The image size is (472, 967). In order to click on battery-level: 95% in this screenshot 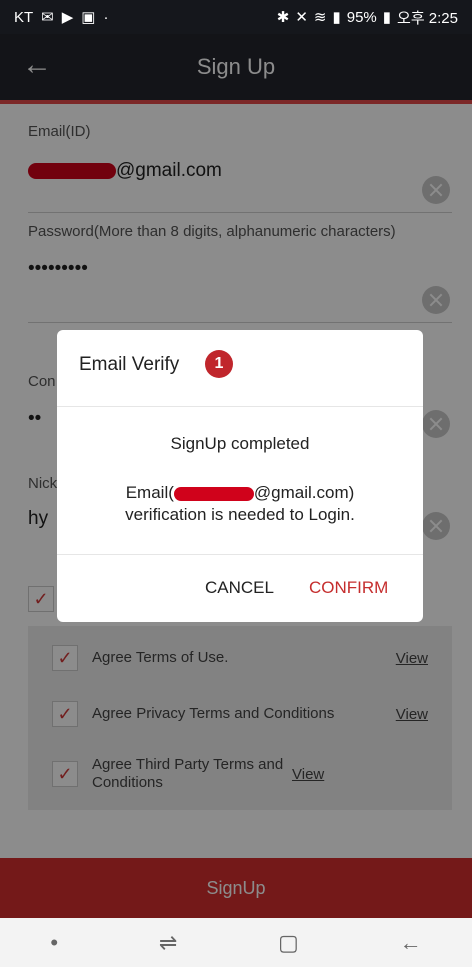, I will do `click(361, 17)`.